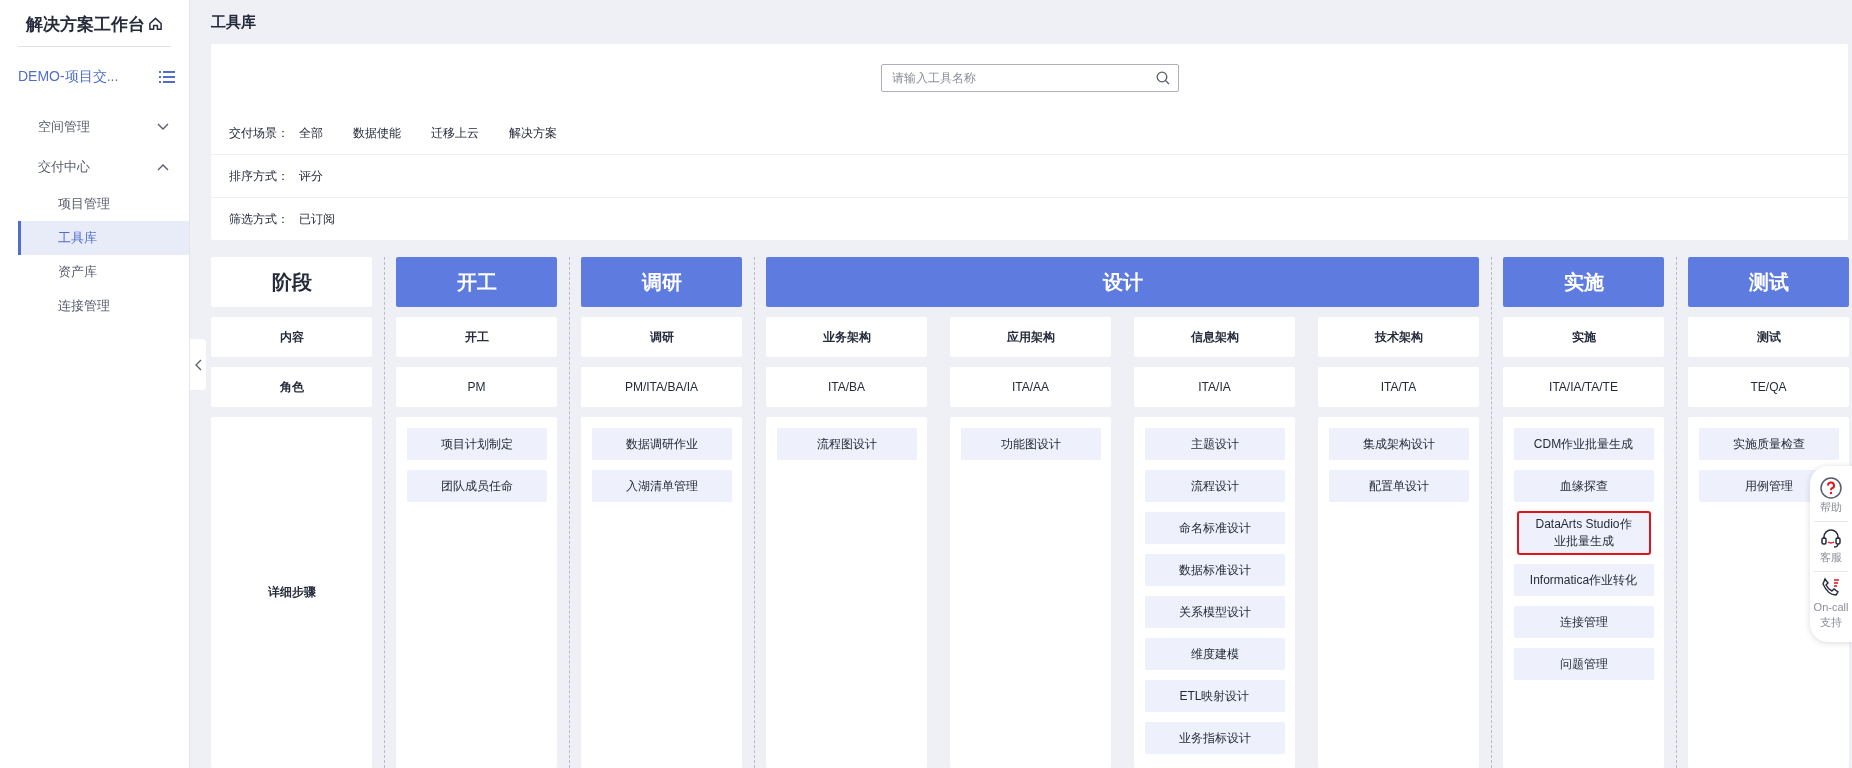  What do you see at coordinates (1583, 444) in the screenshot?
I see `tool-button: CDM作业批量生成` at bounding box center [1583, 444].